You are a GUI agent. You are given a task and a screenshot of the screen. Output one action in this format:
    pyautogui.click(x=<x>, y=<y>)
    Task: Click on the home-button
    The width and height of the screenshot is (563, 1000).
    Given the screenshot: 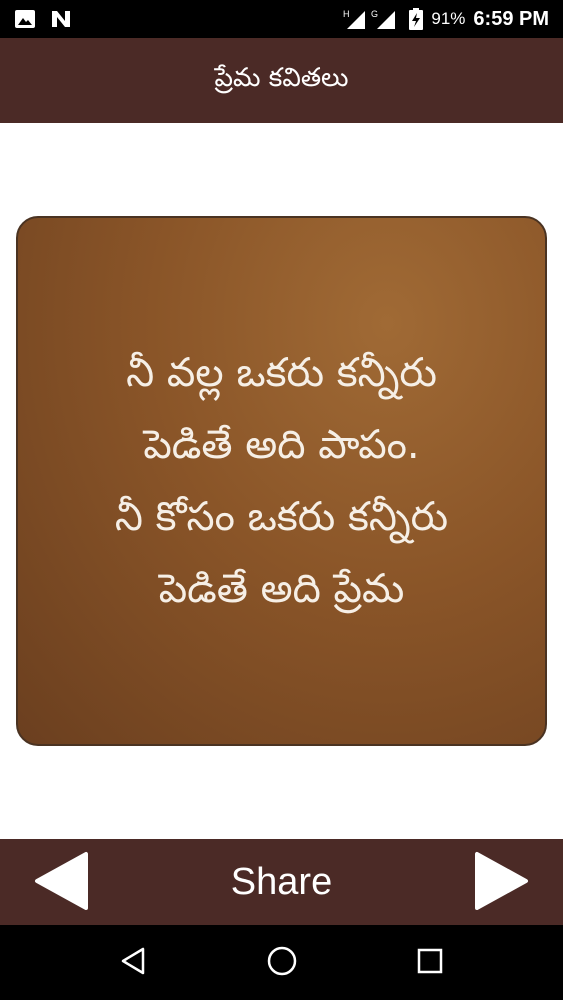 What is the action you would take?
    pyautogui.click(x=282, y=962)
    